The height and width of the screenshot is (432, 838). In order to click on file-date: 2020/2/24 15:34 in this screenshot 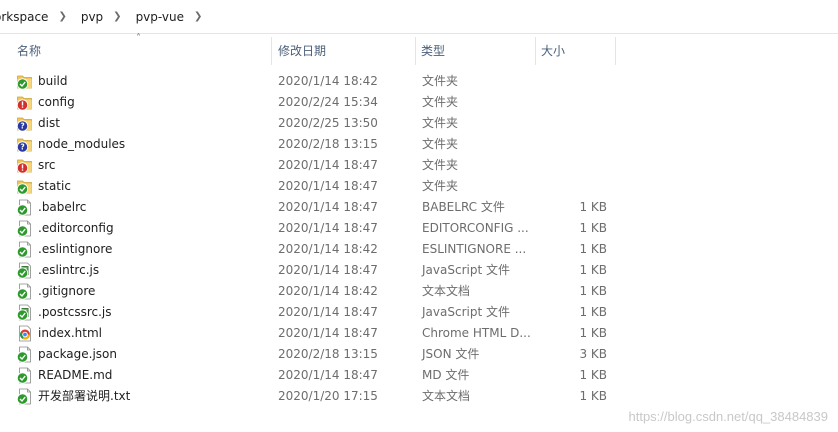, I will do `click(328, 102)`.